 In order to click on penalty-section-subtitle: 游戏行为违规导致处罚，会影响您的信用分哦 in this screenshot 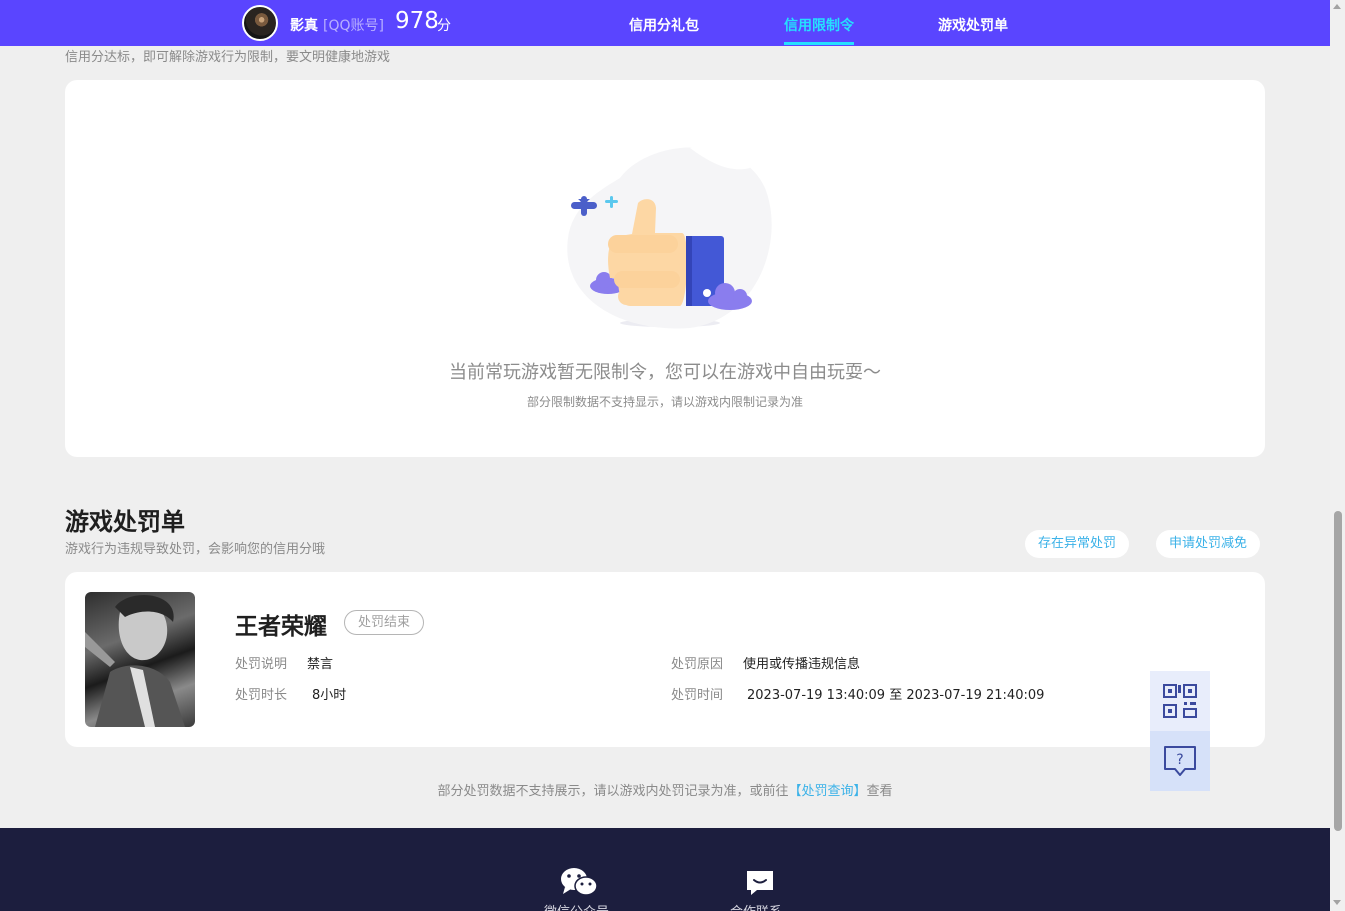, I will do `click(195, 549)`.